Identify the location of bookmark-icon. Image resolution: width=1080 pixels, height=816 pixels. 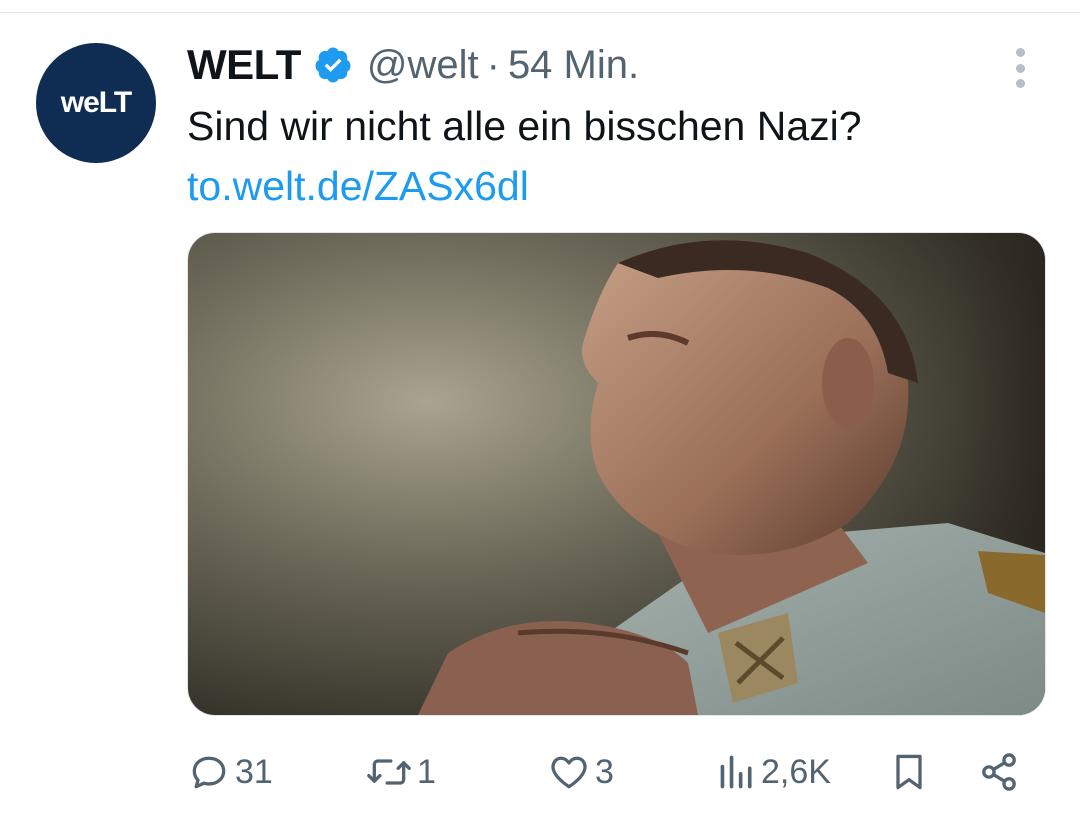
(909, 772).